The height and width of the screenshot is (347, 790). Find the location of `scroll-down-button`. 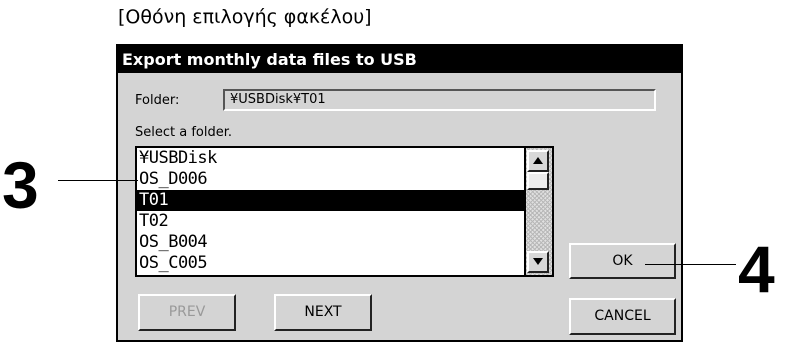

scroll-down-button is located at coordinates (538, 262).